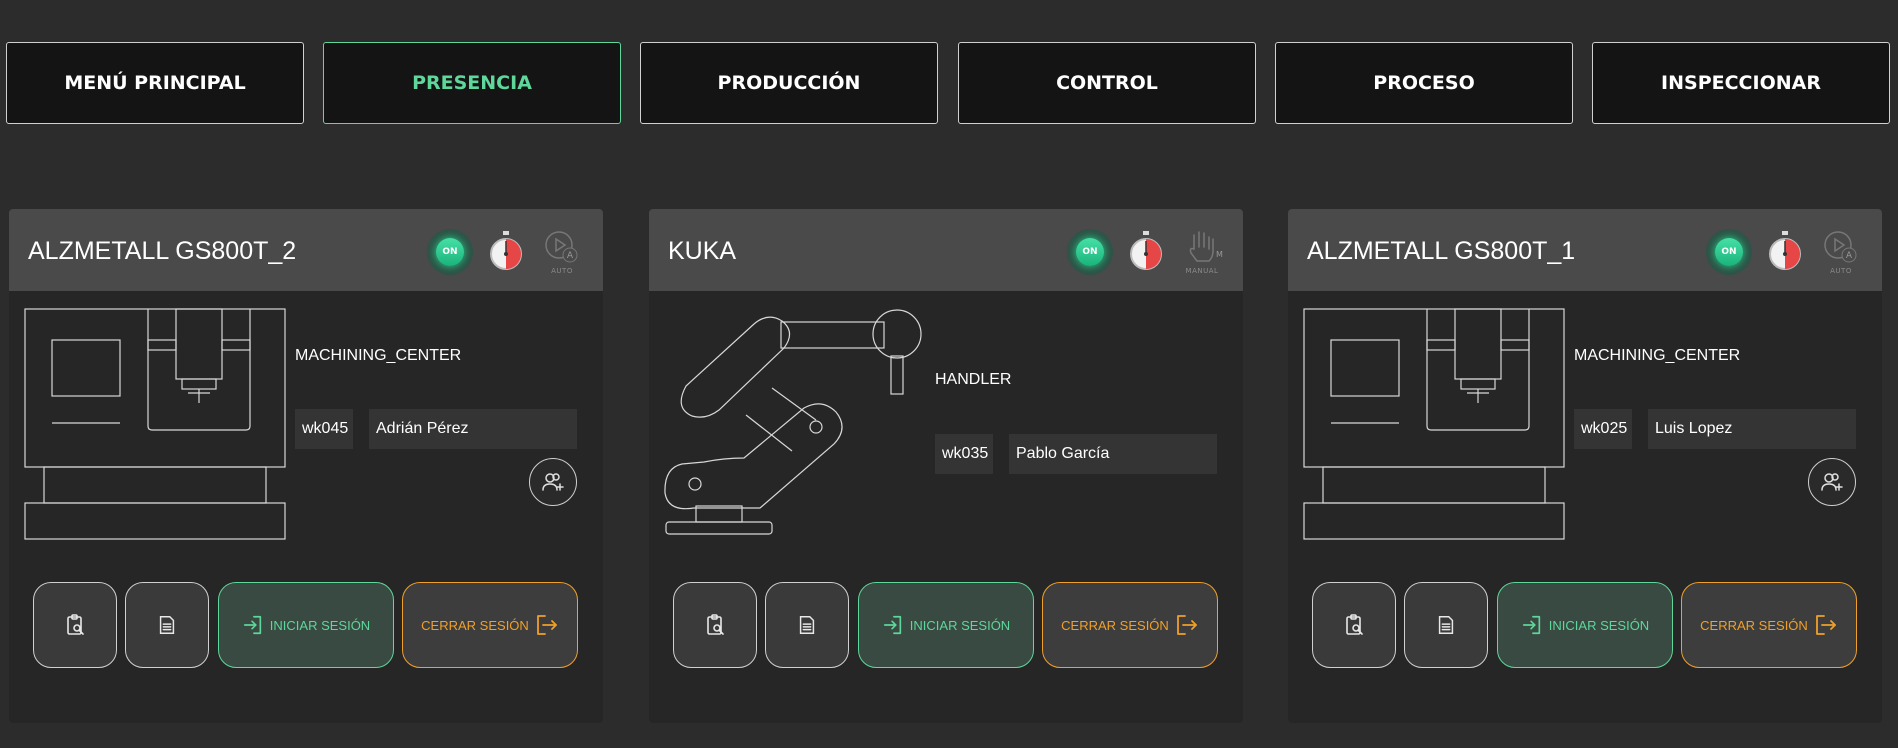 This screenshot has height=748, width=1898. I want to click on worker-id: wk045, so click(324, 429).